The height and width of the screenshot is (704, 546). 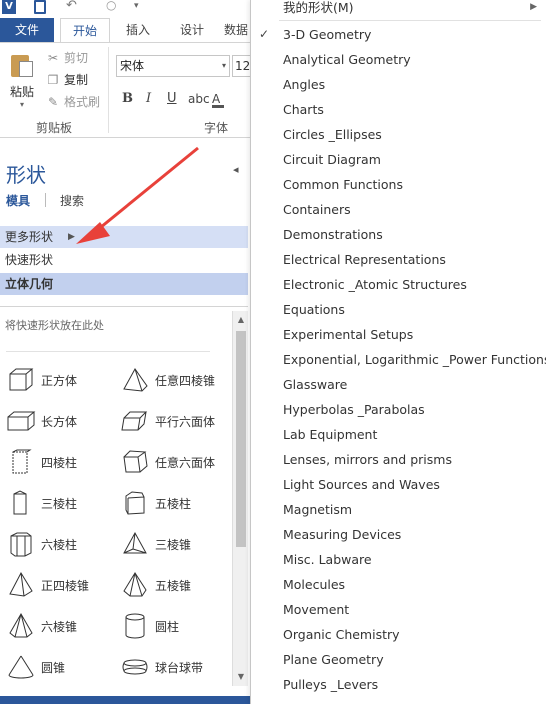 What do you see at coordinates (398, 609) in the screenshot?
I see `menu-item: Movement` at bounding box center [398, 609].